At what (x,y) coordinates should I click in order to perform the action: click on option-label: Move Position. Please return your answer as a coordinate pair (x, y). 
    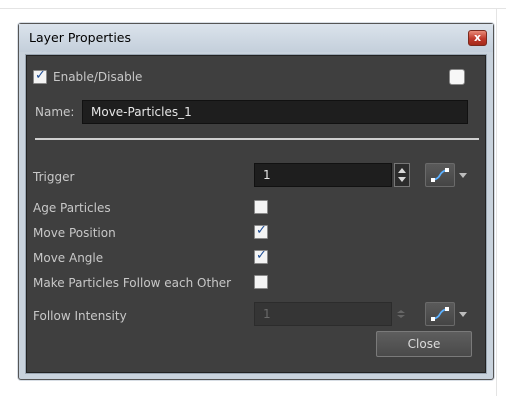
    Looking at the image, I should click on (74, 233).